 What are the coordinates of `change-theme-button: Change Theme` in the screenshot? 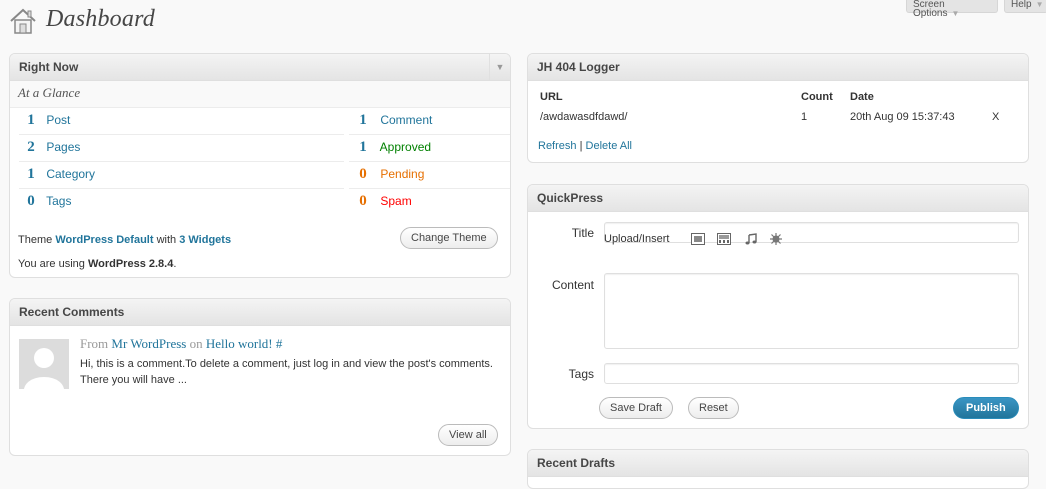 It's located at (449, 238).